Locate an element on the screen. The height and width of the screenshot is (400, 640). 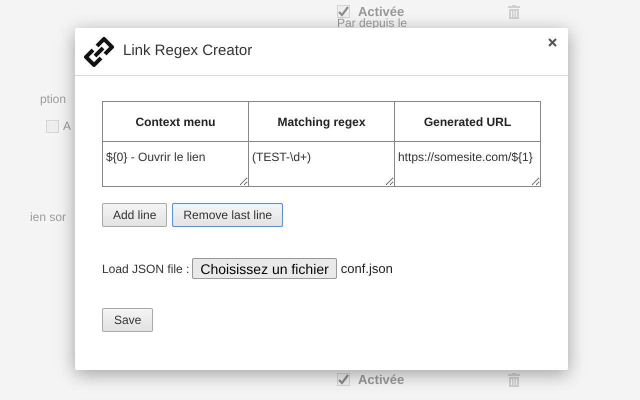
note-text: Par depuis le is located at coordinates (372, 24).